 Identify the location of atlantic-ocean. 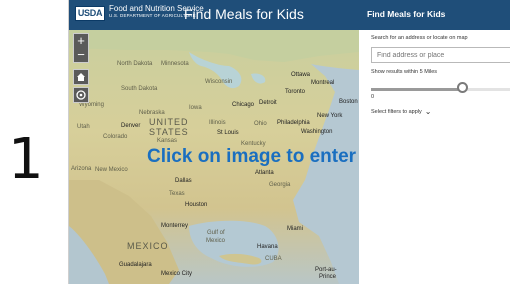
(326, 174).